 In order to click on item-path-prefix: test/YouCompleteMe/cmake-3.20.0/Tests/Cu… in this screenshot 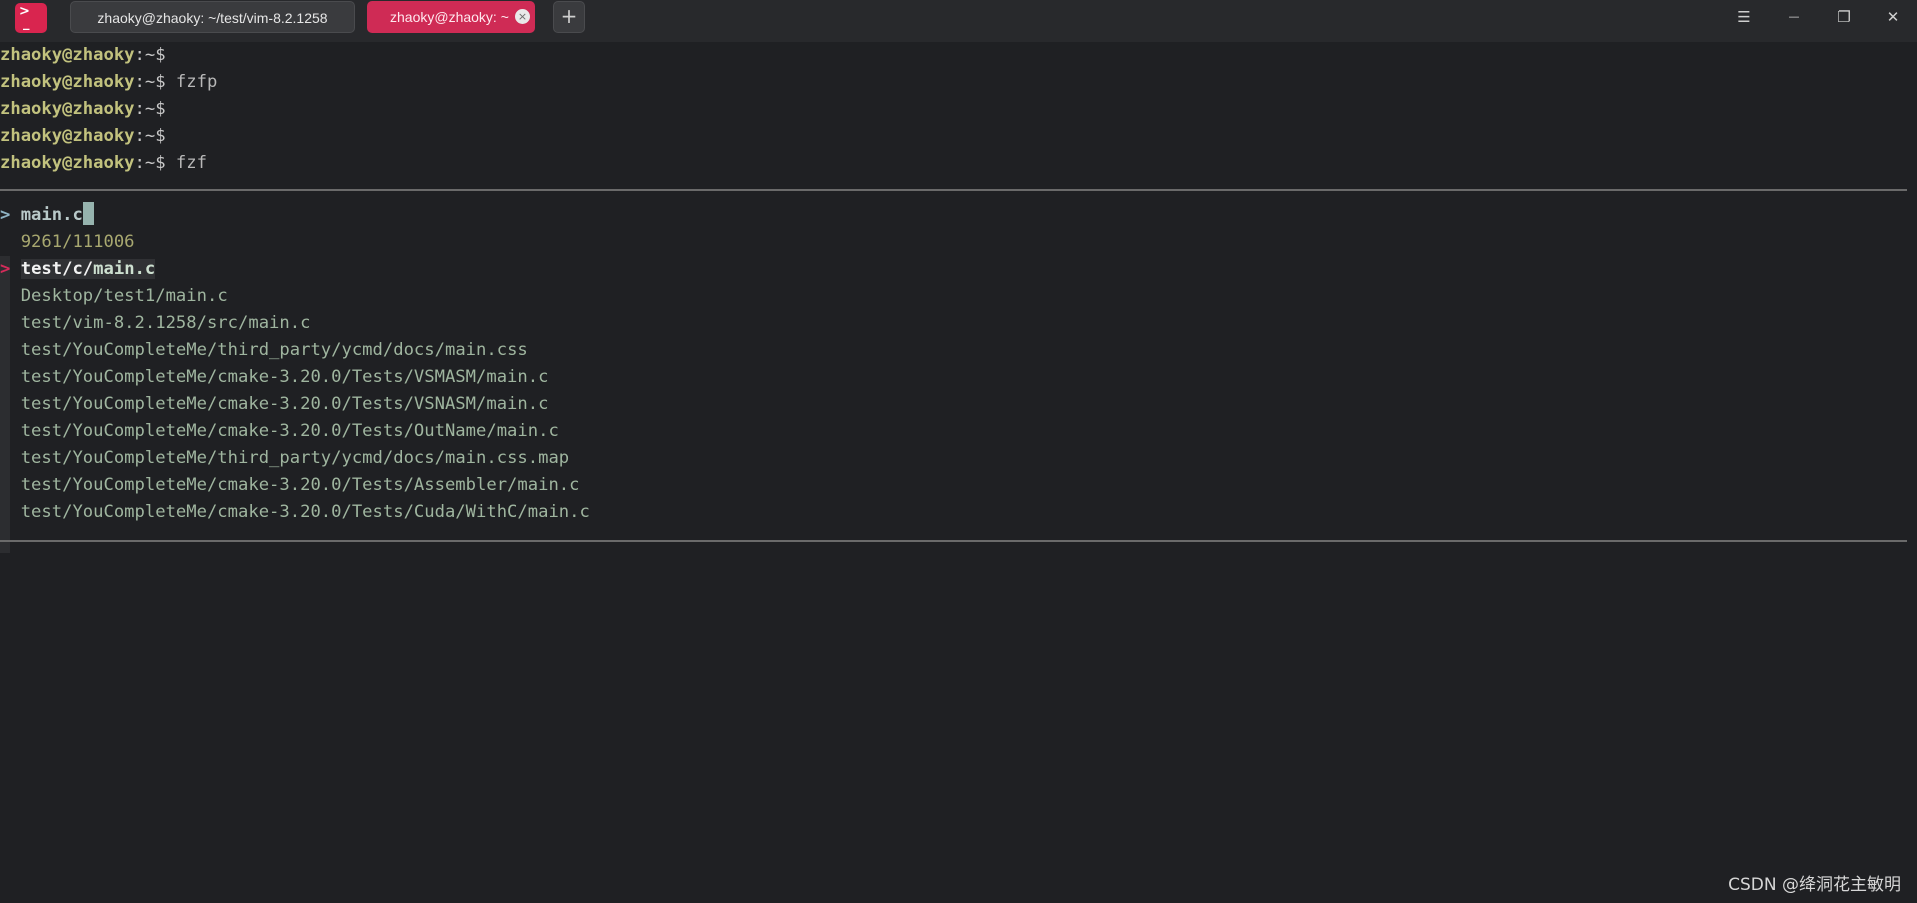, I will do `click(274, 512)`.